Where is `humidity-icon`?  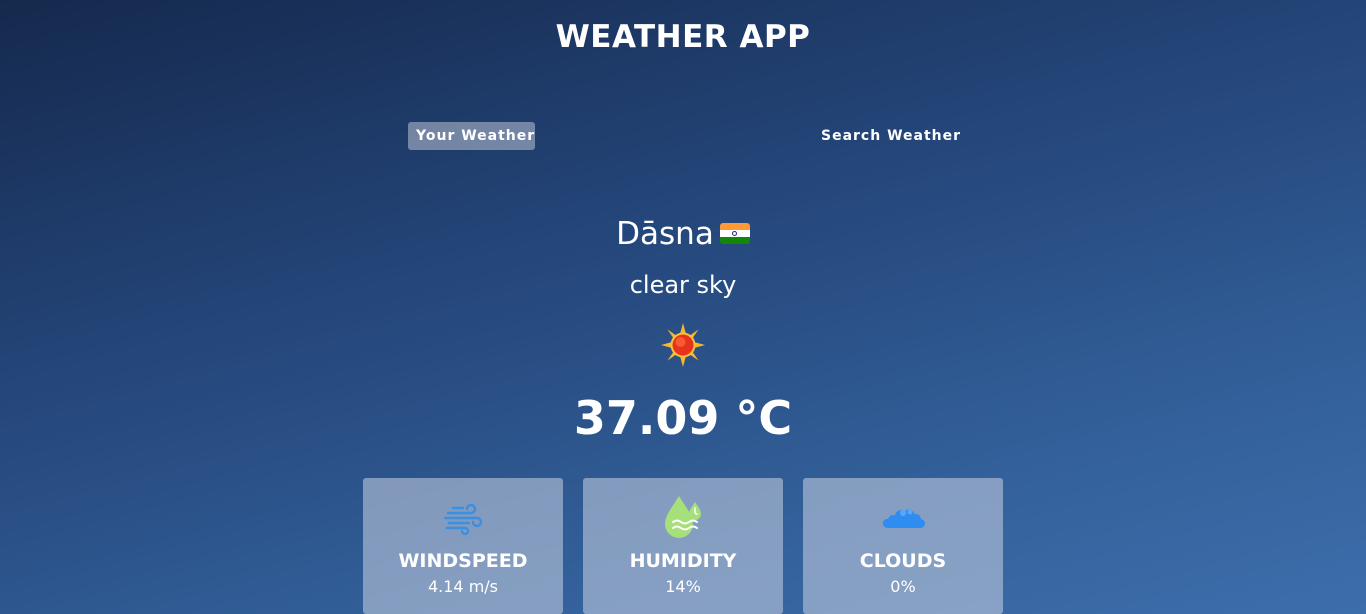
humidity-icon is located at coordinates (683, 518).